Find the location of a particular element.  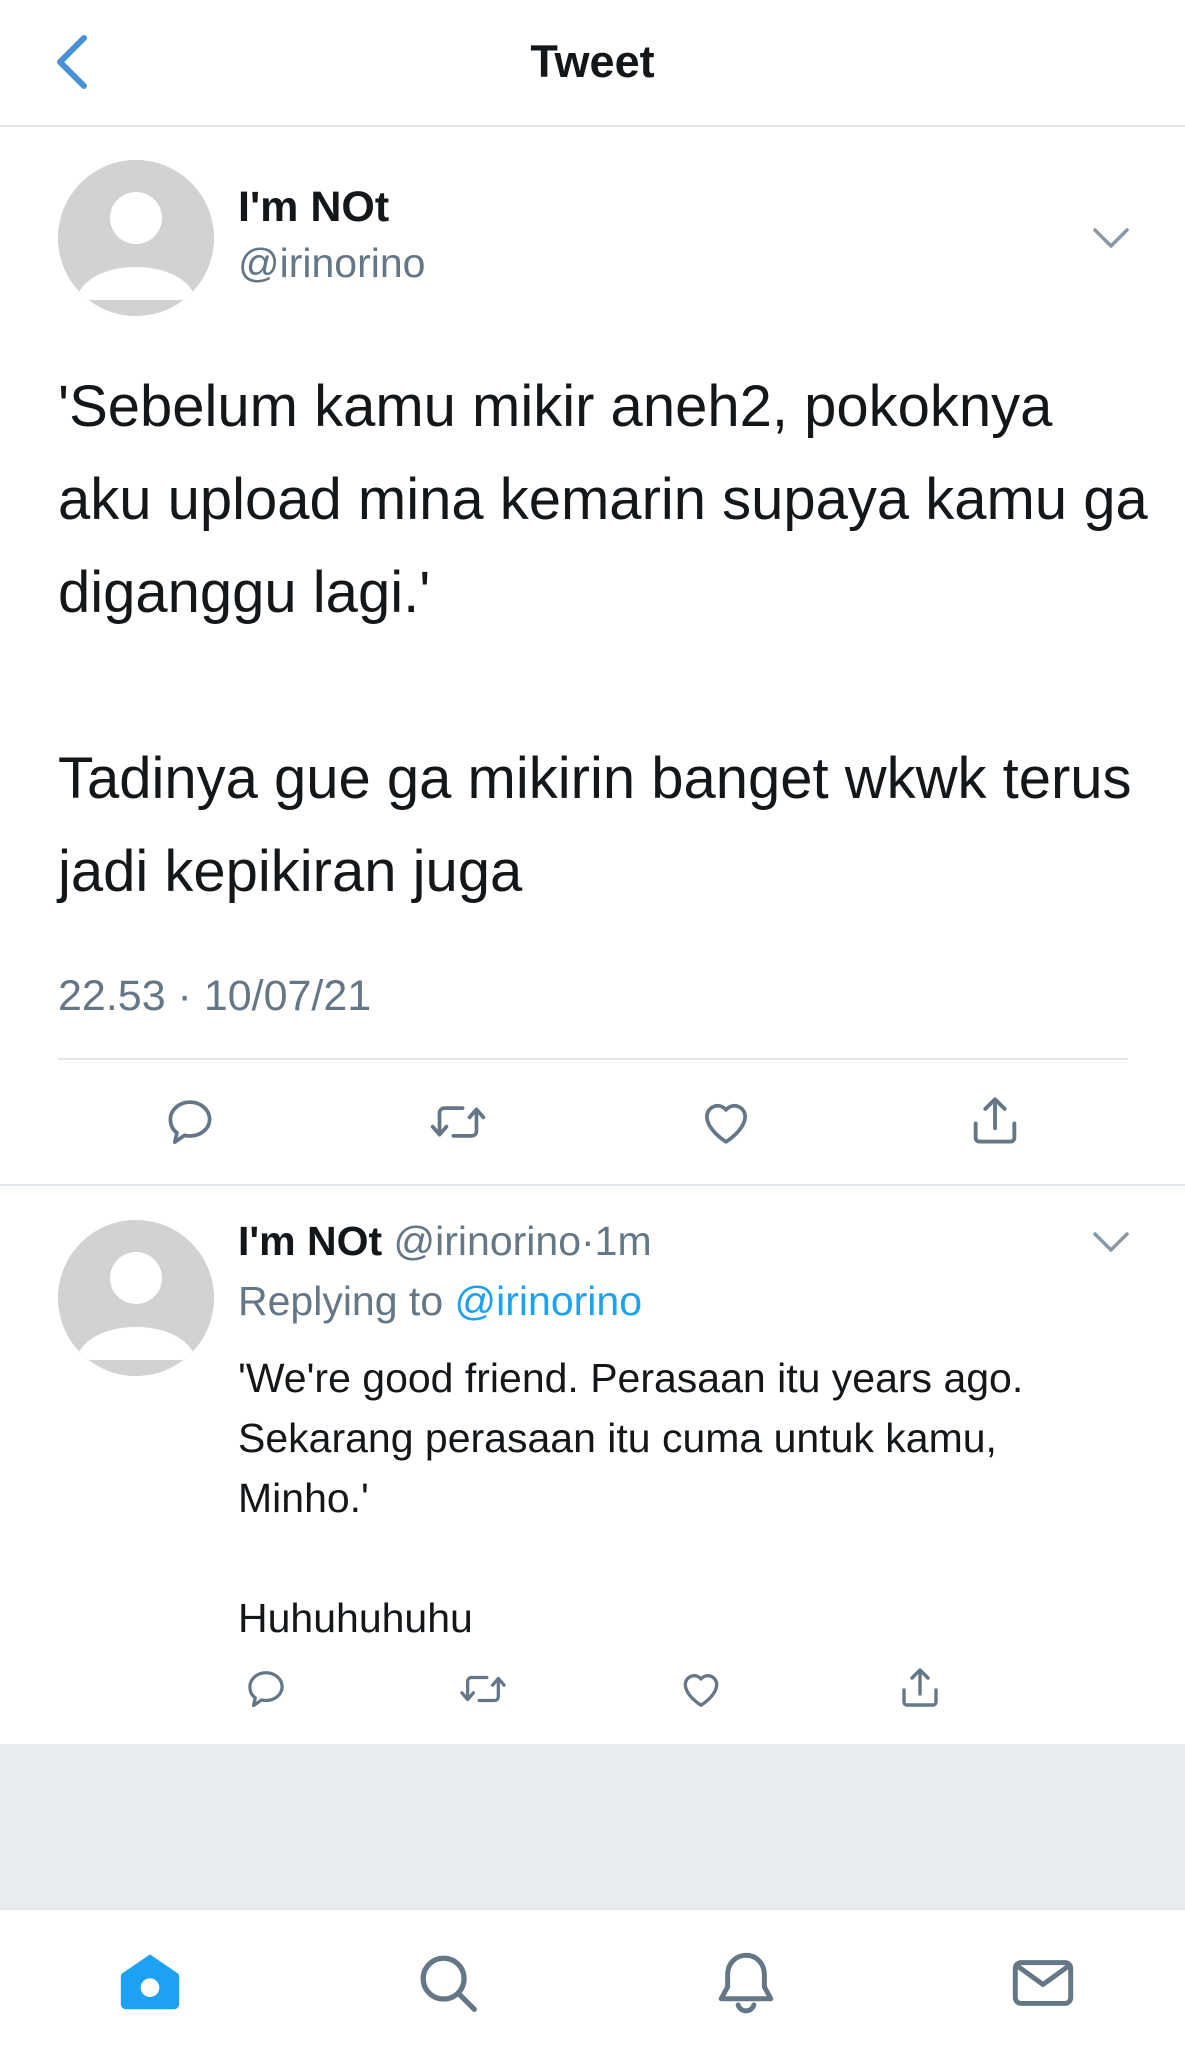

timeline-end-area is located at coordinates (592, 1826).